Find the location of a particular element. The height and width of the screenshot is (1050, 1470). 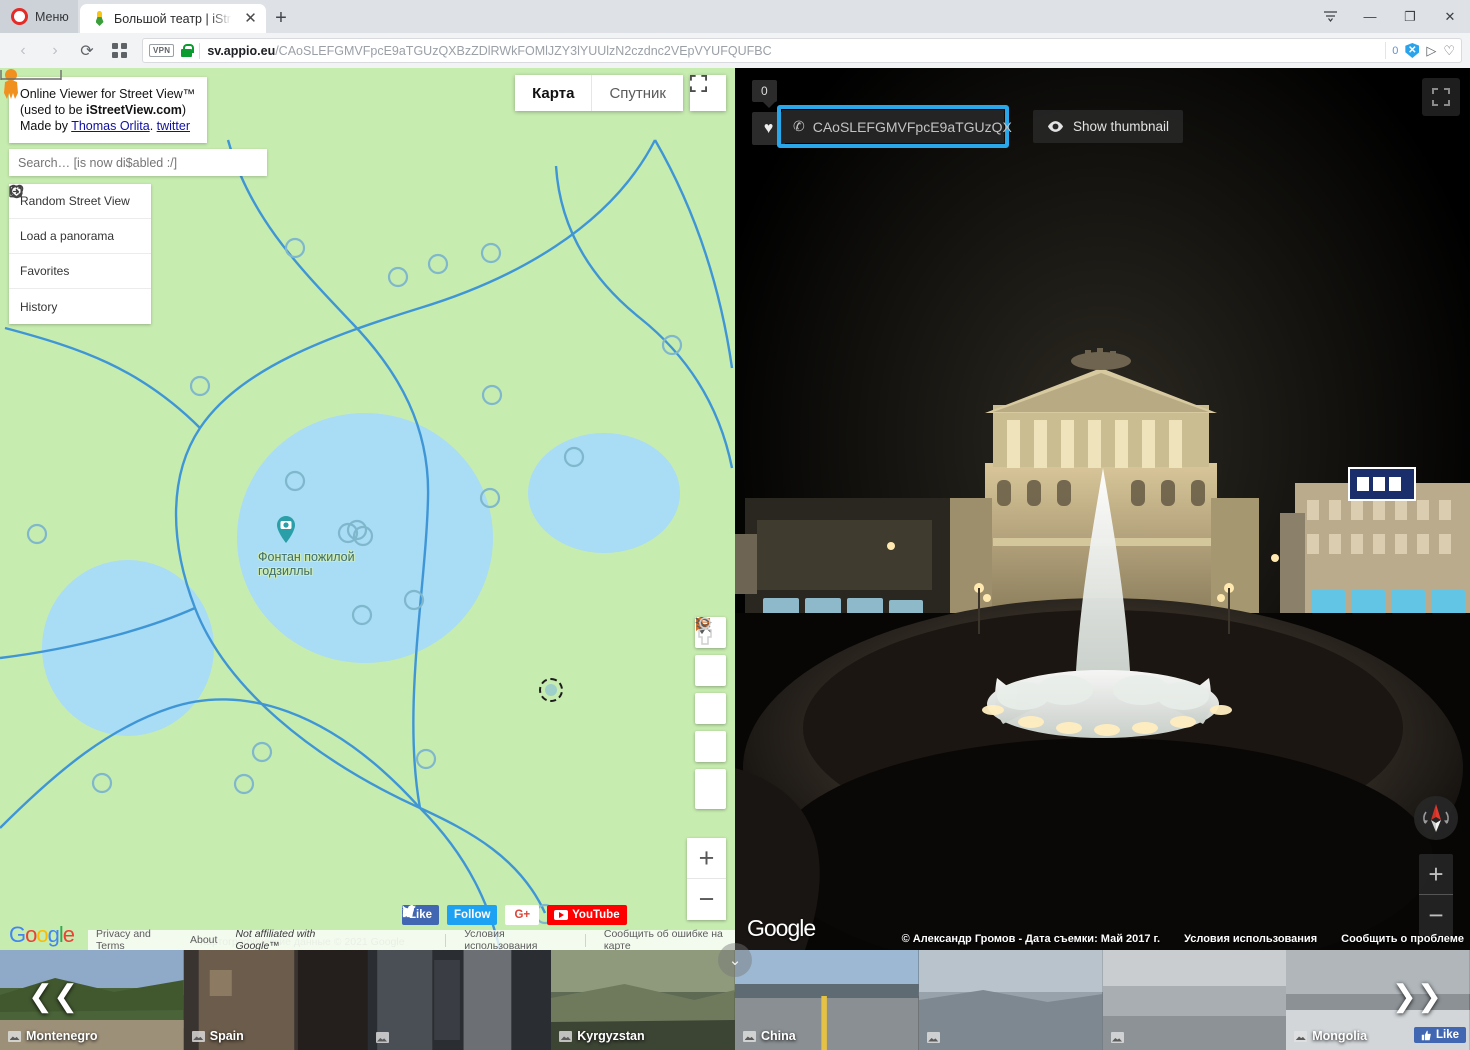

info-line2-pre: (used to be is located at coordinates (53, 110).